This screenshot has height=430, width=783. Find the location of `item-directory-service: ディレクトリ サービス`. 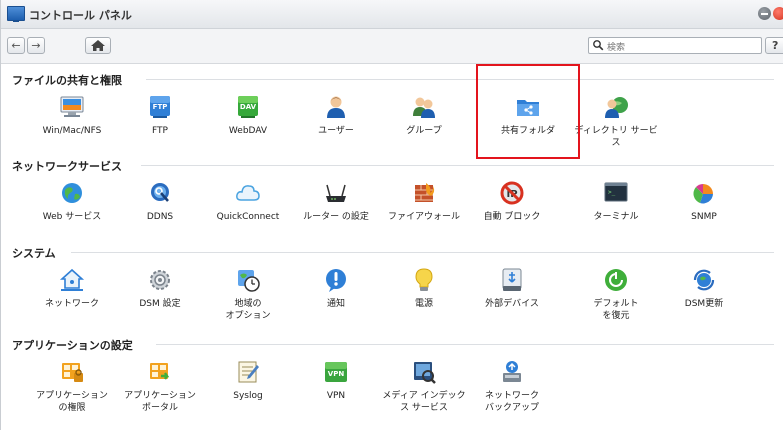

item-directory-service: ディレクトリ サービス is located at coordinates (616, 121).